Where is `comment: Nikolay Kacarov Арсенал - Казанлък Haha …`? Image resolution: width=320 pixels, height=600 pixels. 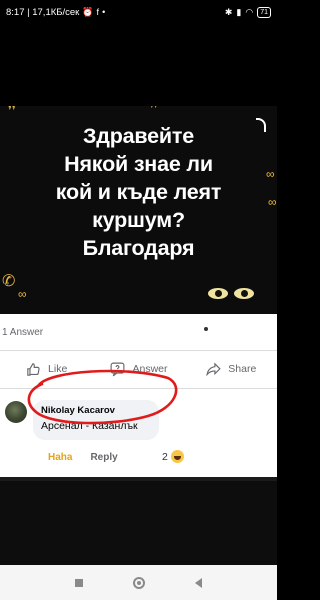 comment: Nikolay Kacarov Арсенал - Казанлък Haha … is located at coordinates (138, 434).